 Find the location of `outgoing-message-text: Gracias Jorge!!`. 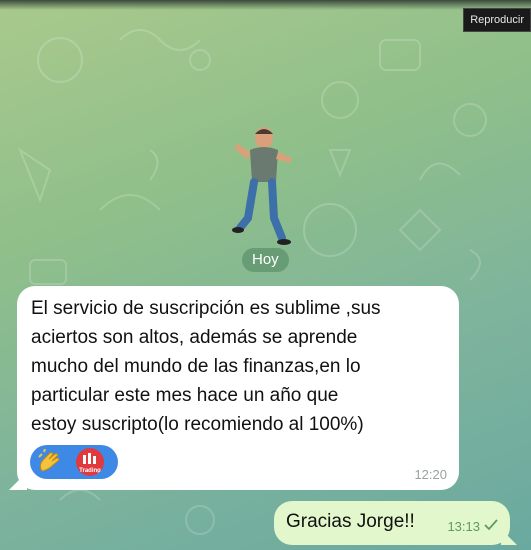

outgoing-message-text: Gracias Jorge!! is located at coordinates (350, 521).